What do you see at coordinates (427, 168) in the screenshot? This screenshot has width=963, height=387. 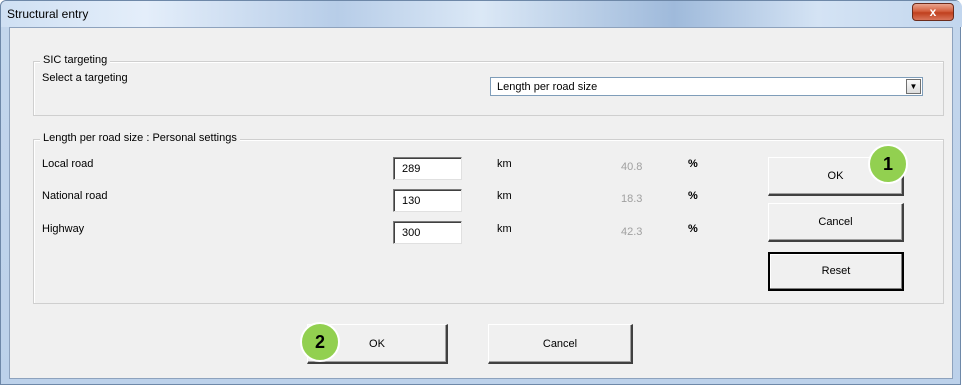 I see `local-road-input: 289` at bounding box center [427, 168].